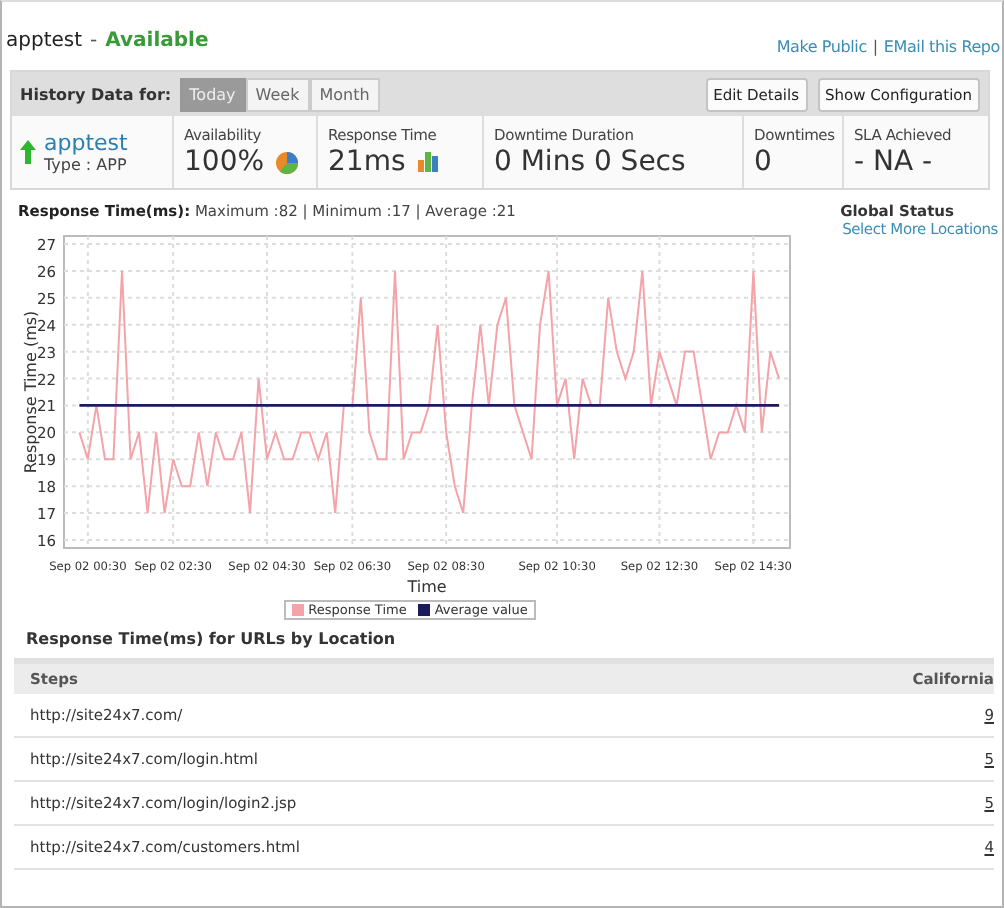  I want to click on stat-value: - NA -, so click(893, 162).